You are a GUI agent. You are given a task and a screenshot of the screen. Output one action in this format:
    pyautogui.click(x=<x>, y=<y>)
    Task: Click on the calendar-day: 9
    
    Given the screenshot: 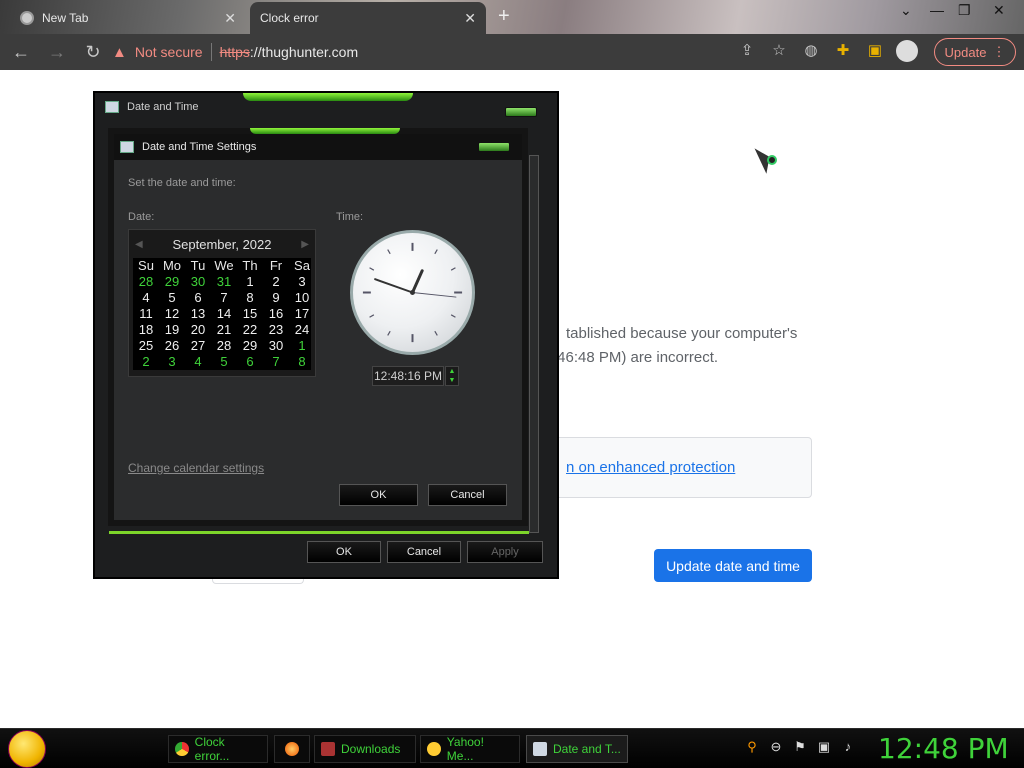 What is the action you would take?
    pyautogui.click(x=276, y=298)
    